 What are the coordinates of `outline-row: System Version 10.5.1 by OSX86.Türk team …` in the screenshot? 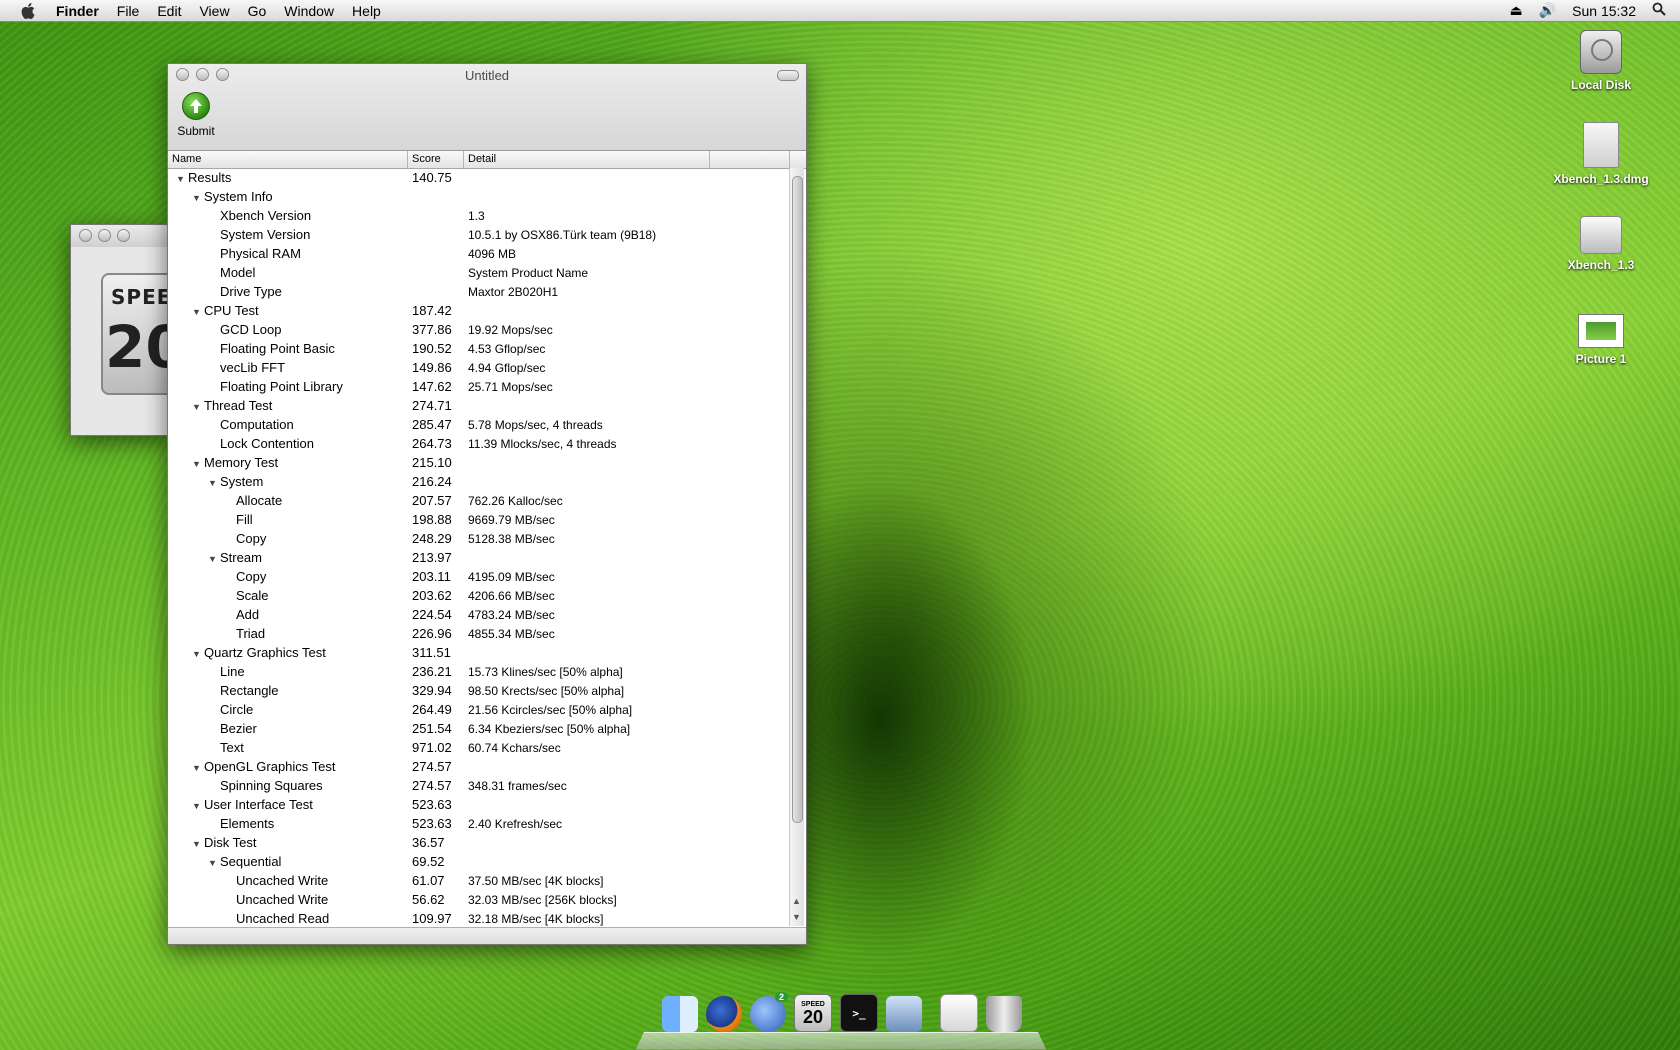 It's located at (478, 234).